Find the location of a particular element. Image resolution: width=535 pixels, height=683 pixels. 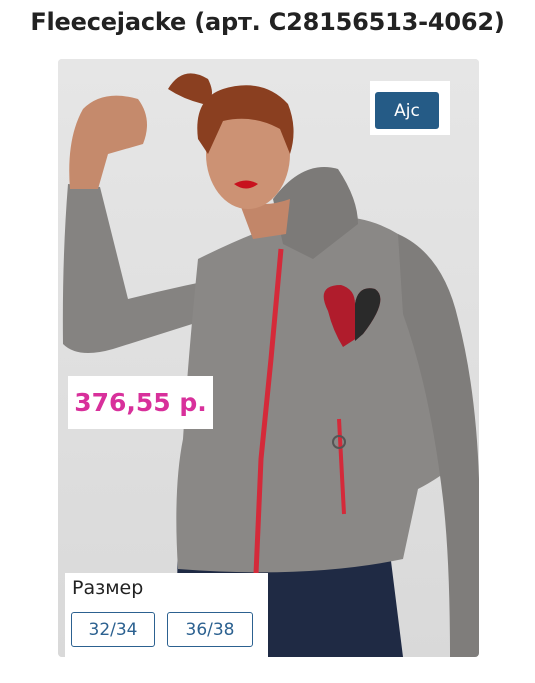

page-title: Fleecejacke (арт. C28156513-4062) is located at coordinates (267, 22).